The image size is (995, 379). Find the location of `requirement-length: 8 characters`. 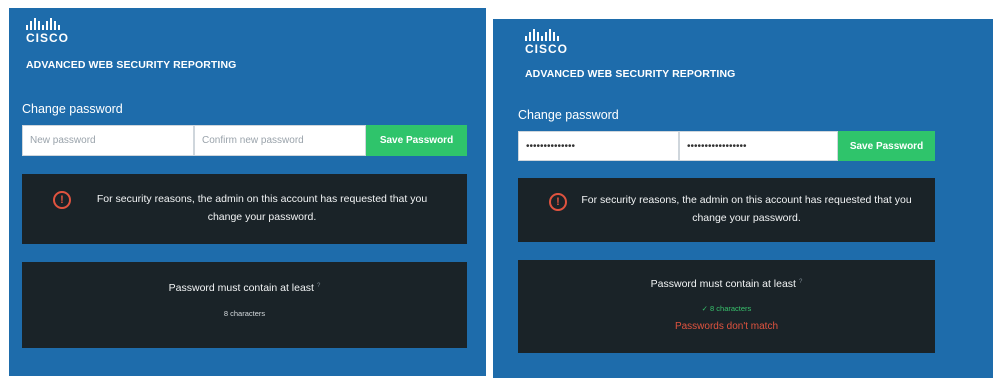

requirement-length: 8 characters is located at coordinates (244, 313).